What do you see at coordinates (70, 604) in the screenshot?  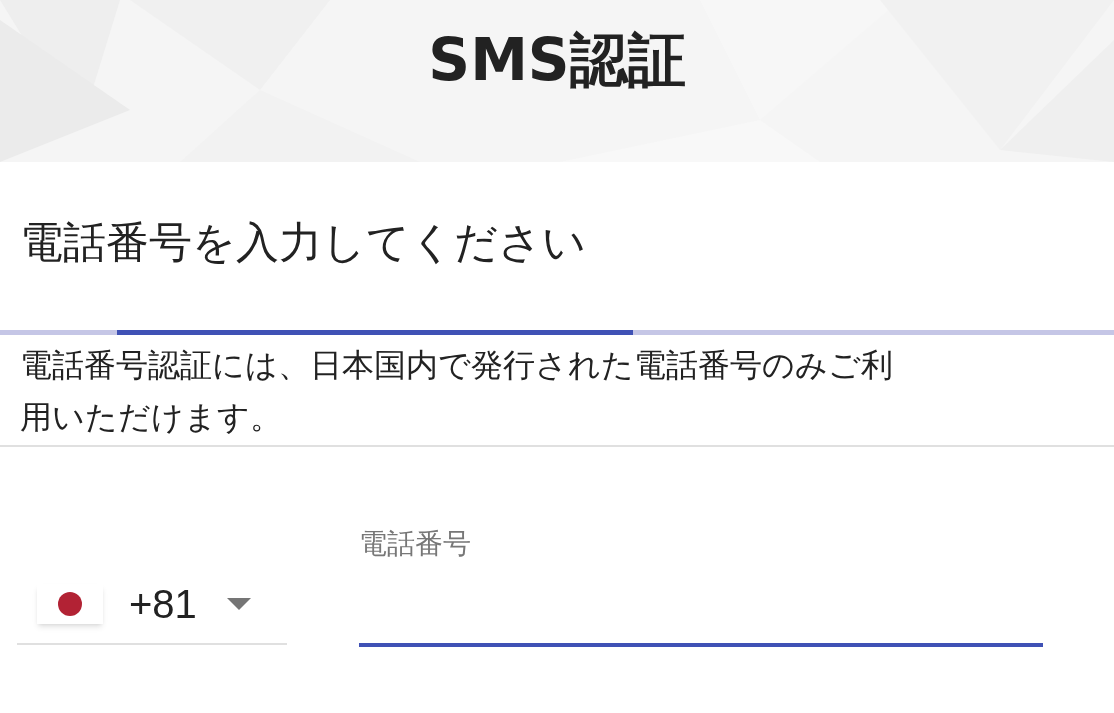 I see `japan-flag-icon` at bounding box center [70, 604].